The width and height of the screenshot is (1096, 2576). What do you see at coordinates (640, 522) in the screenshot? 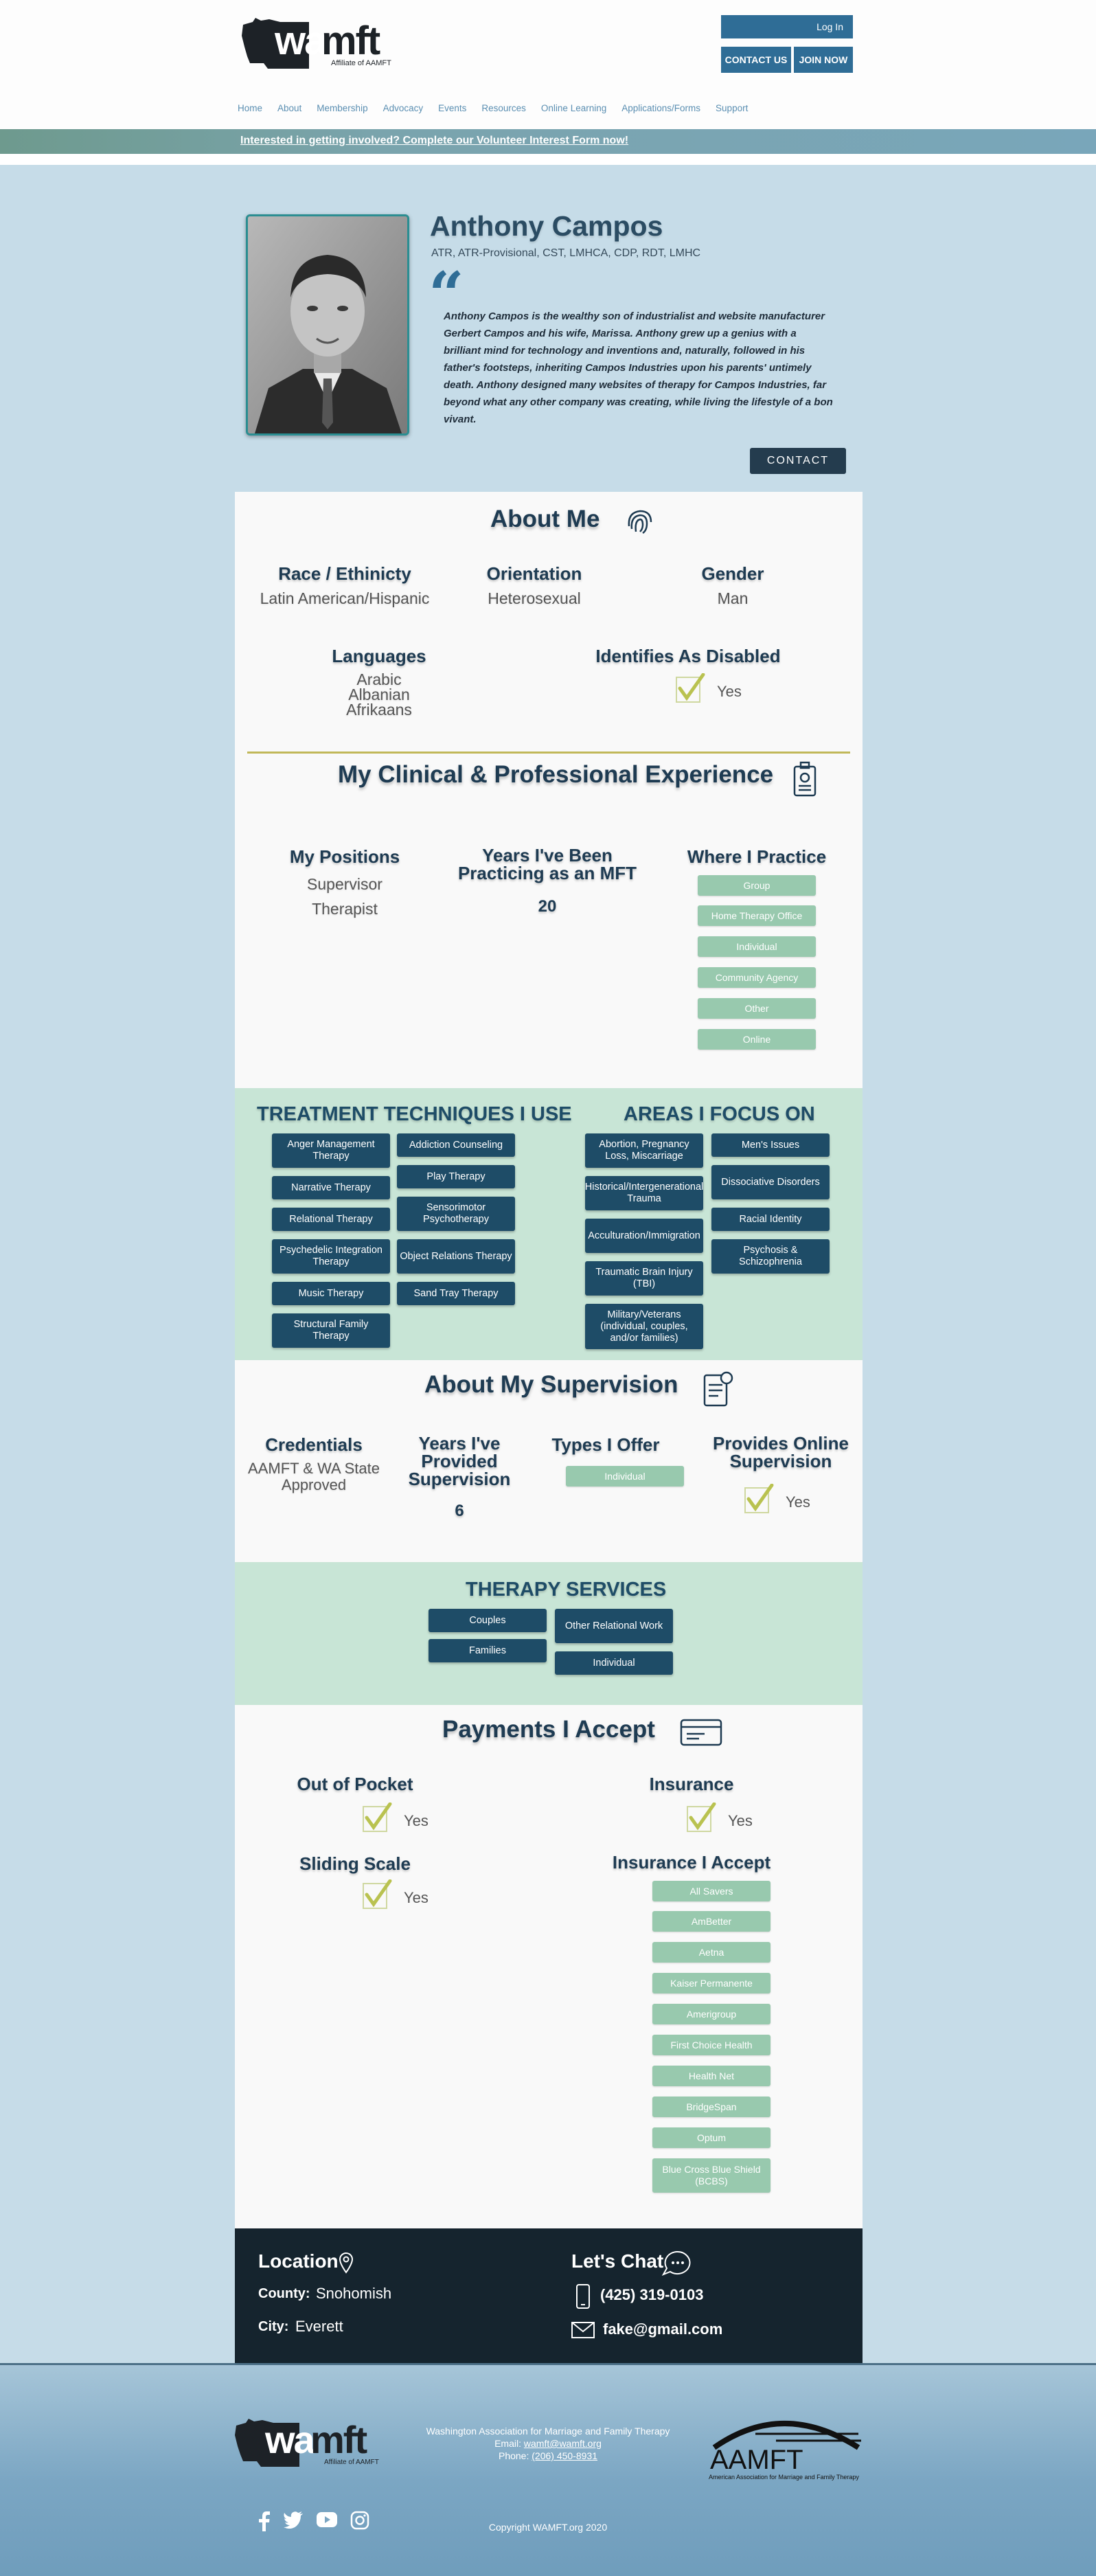
I see `fingerprint-icon` at bounding box center [640, 522].